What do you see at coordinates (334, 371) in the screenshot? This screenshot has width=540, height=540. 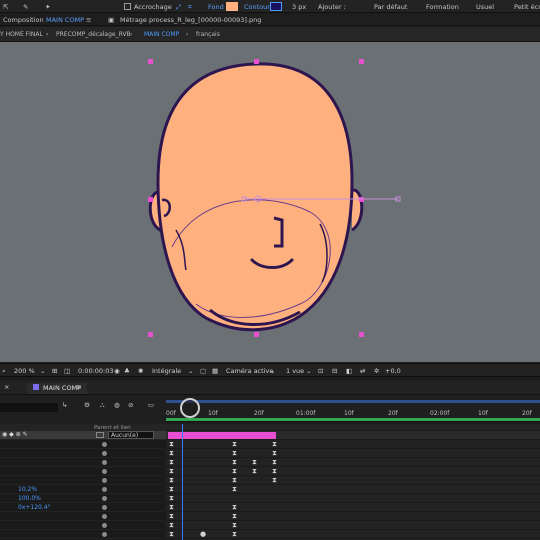 I see `layout-alt-icon: ⊟` at bounding box center [334, 371].